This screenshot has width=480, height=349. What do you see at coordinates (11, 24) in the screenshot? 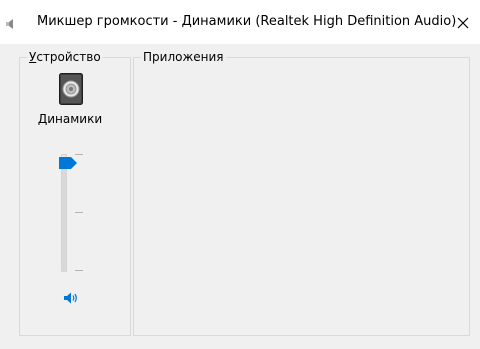
I see `speaker-icon` at bounding box center [11, 24].